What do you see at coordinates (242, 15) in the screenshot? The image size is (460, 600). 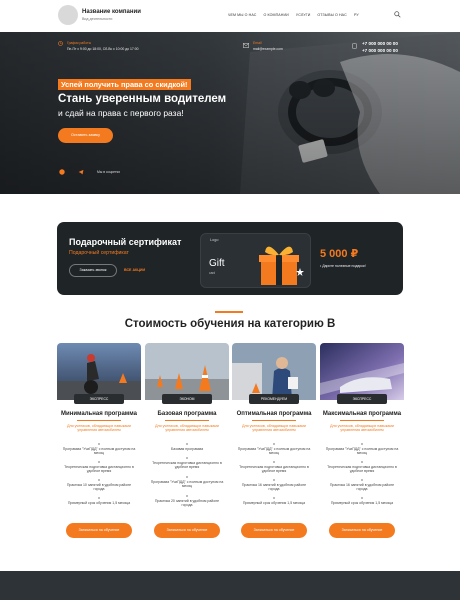 I see `nav-item-about-us: ЧЕМ МЫ О НАС` at bounding box center [242, 15].